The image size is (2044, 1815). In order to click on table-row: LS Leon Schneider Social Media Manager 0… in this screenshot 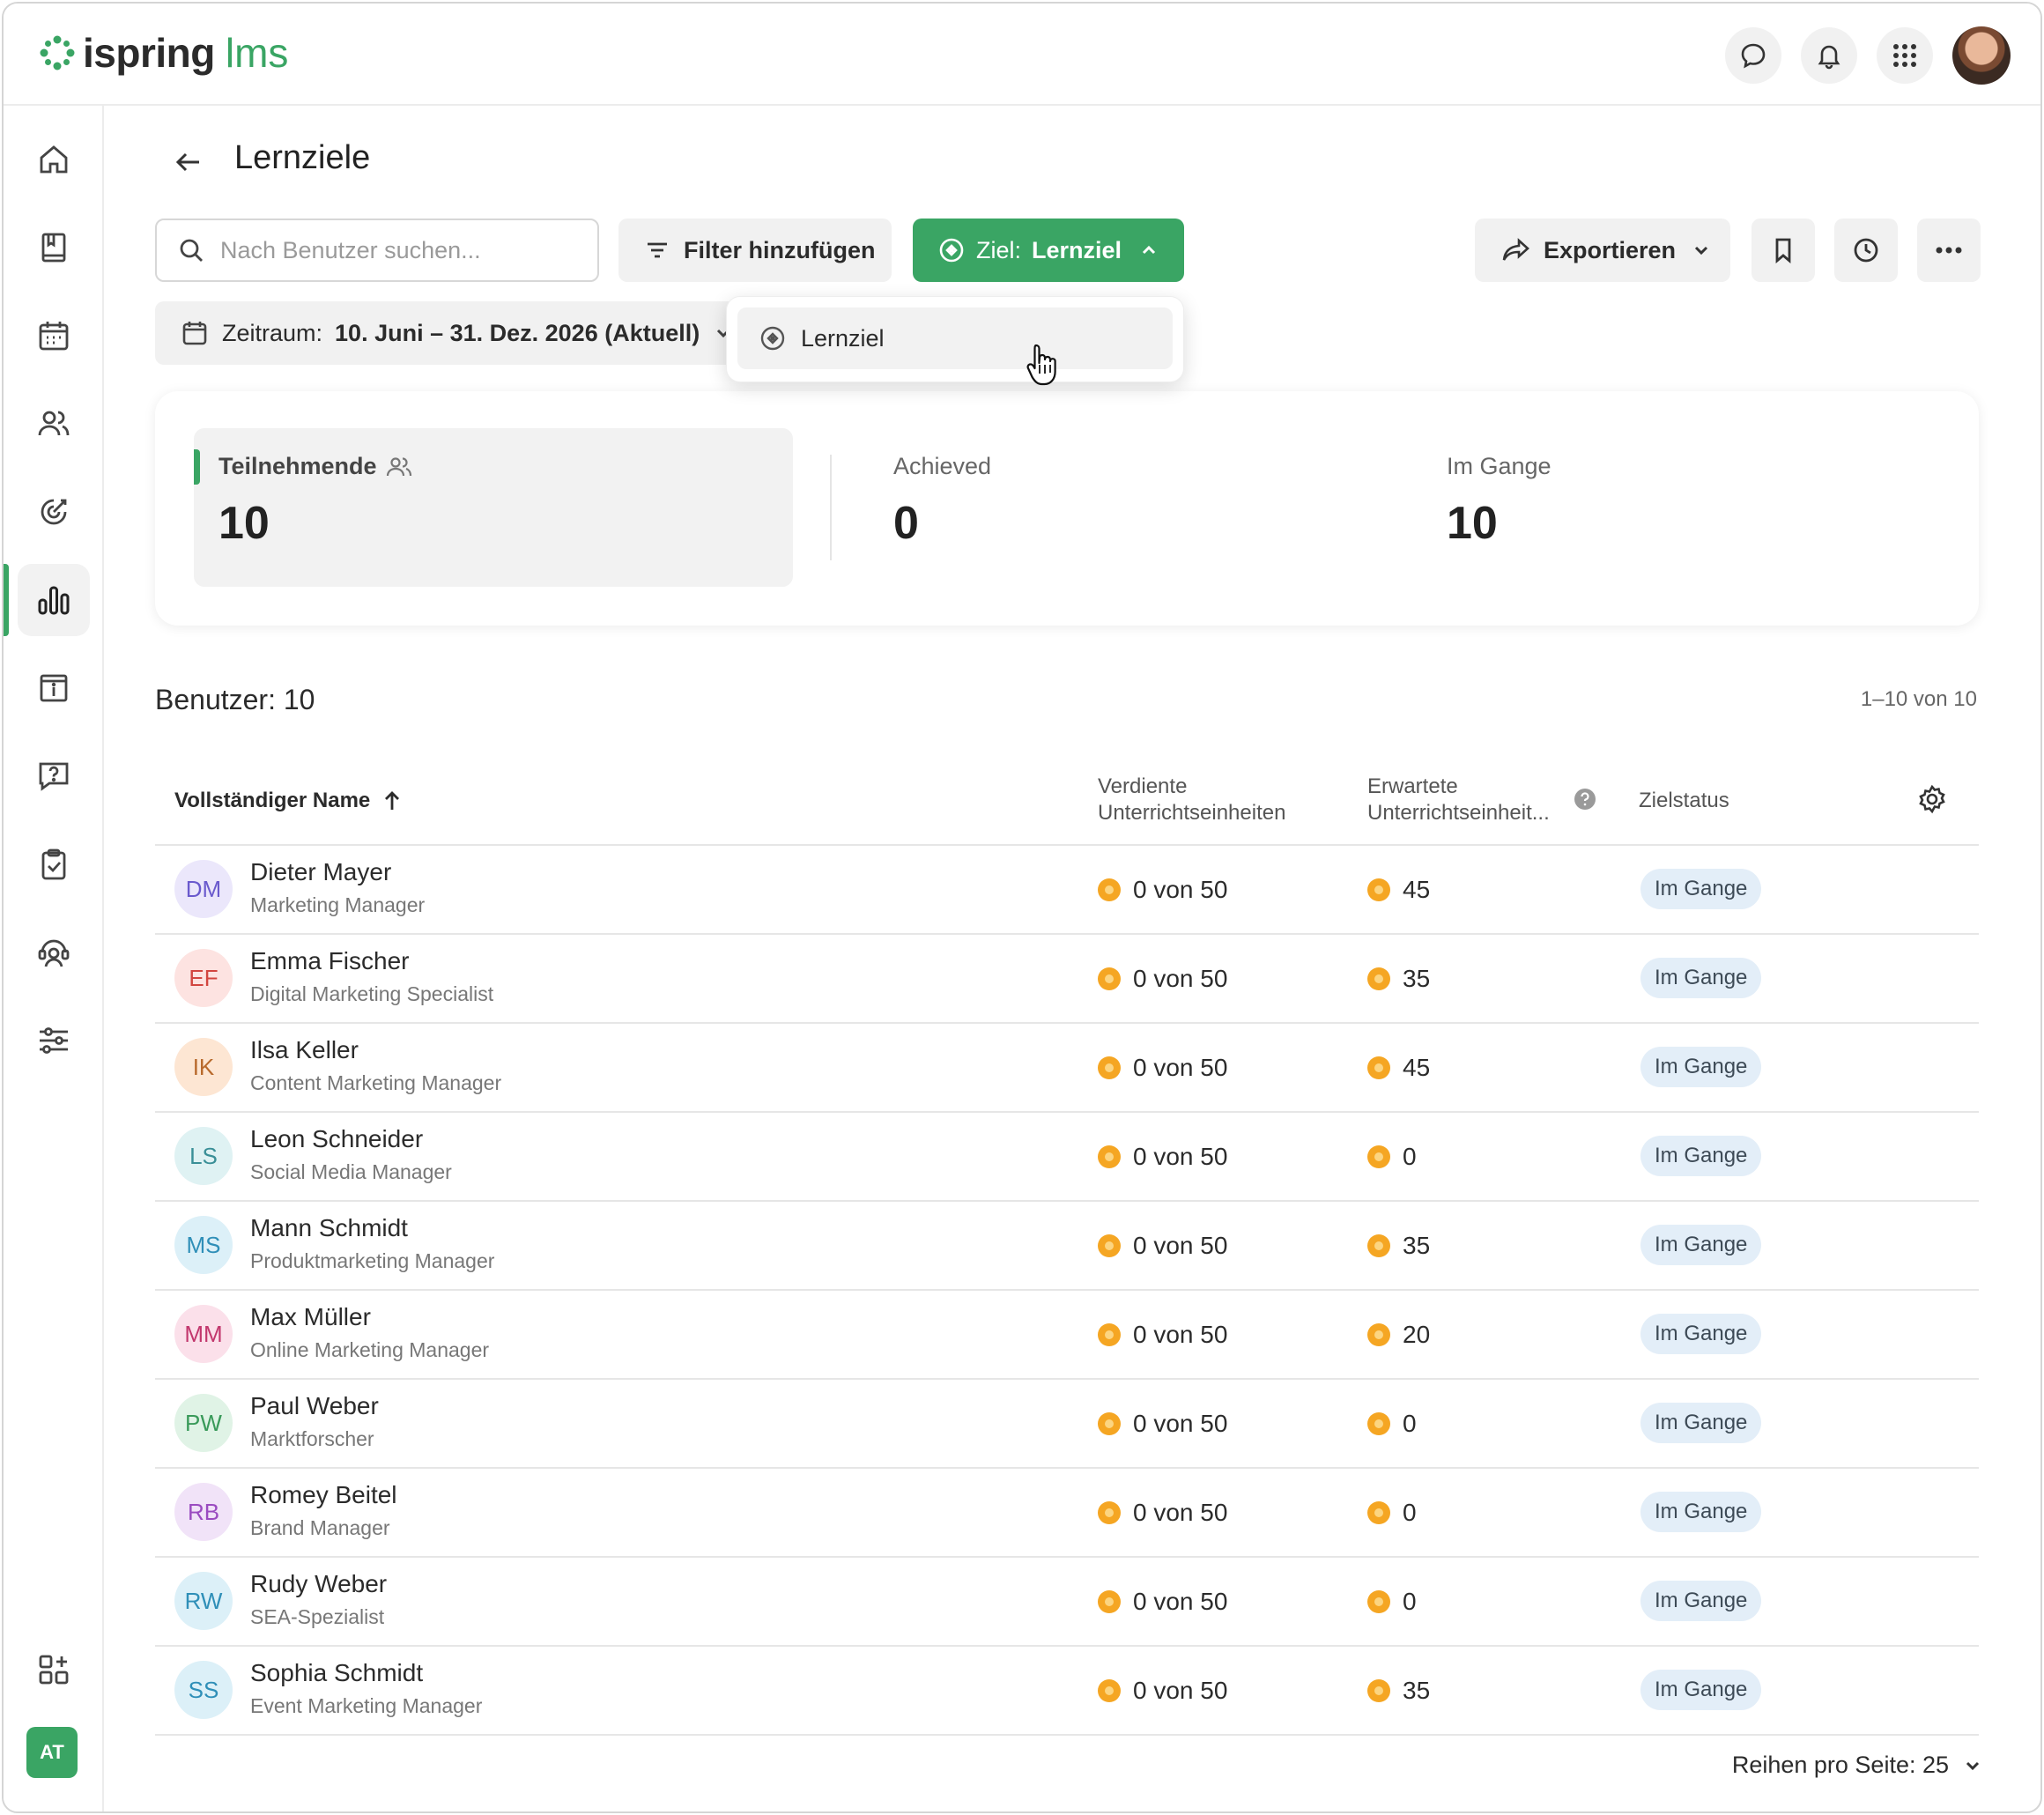, I will do `click(1067, 1157)`.